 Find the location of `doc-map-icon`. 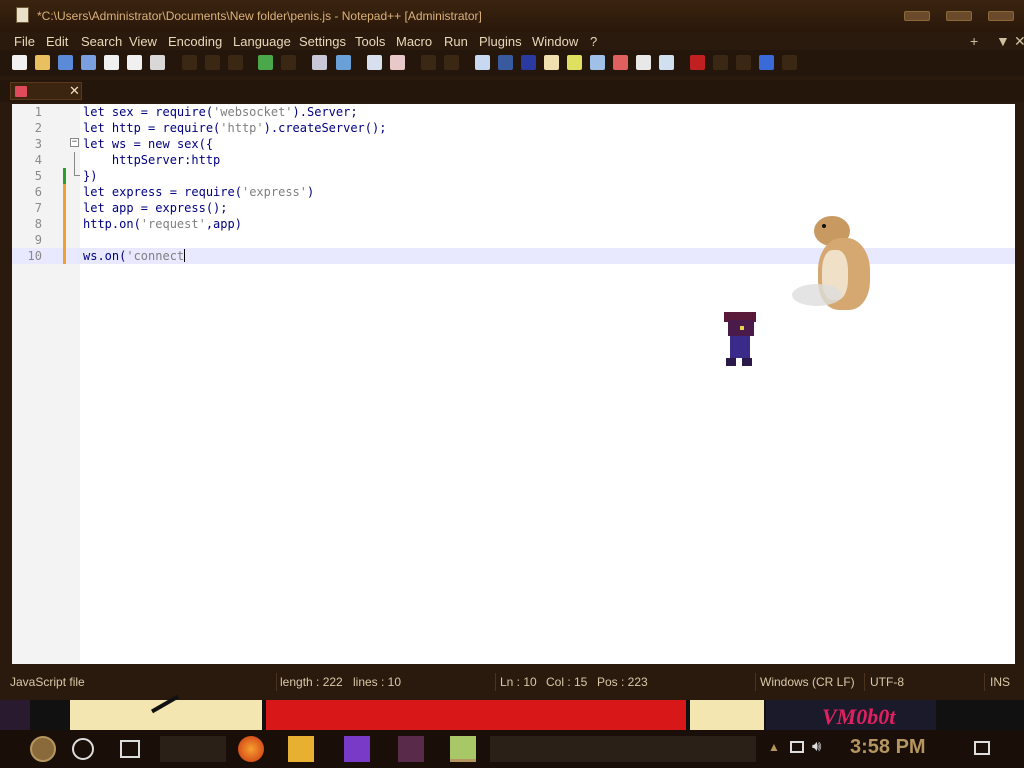

doc-map-icon is located at coordinates (574, 62).